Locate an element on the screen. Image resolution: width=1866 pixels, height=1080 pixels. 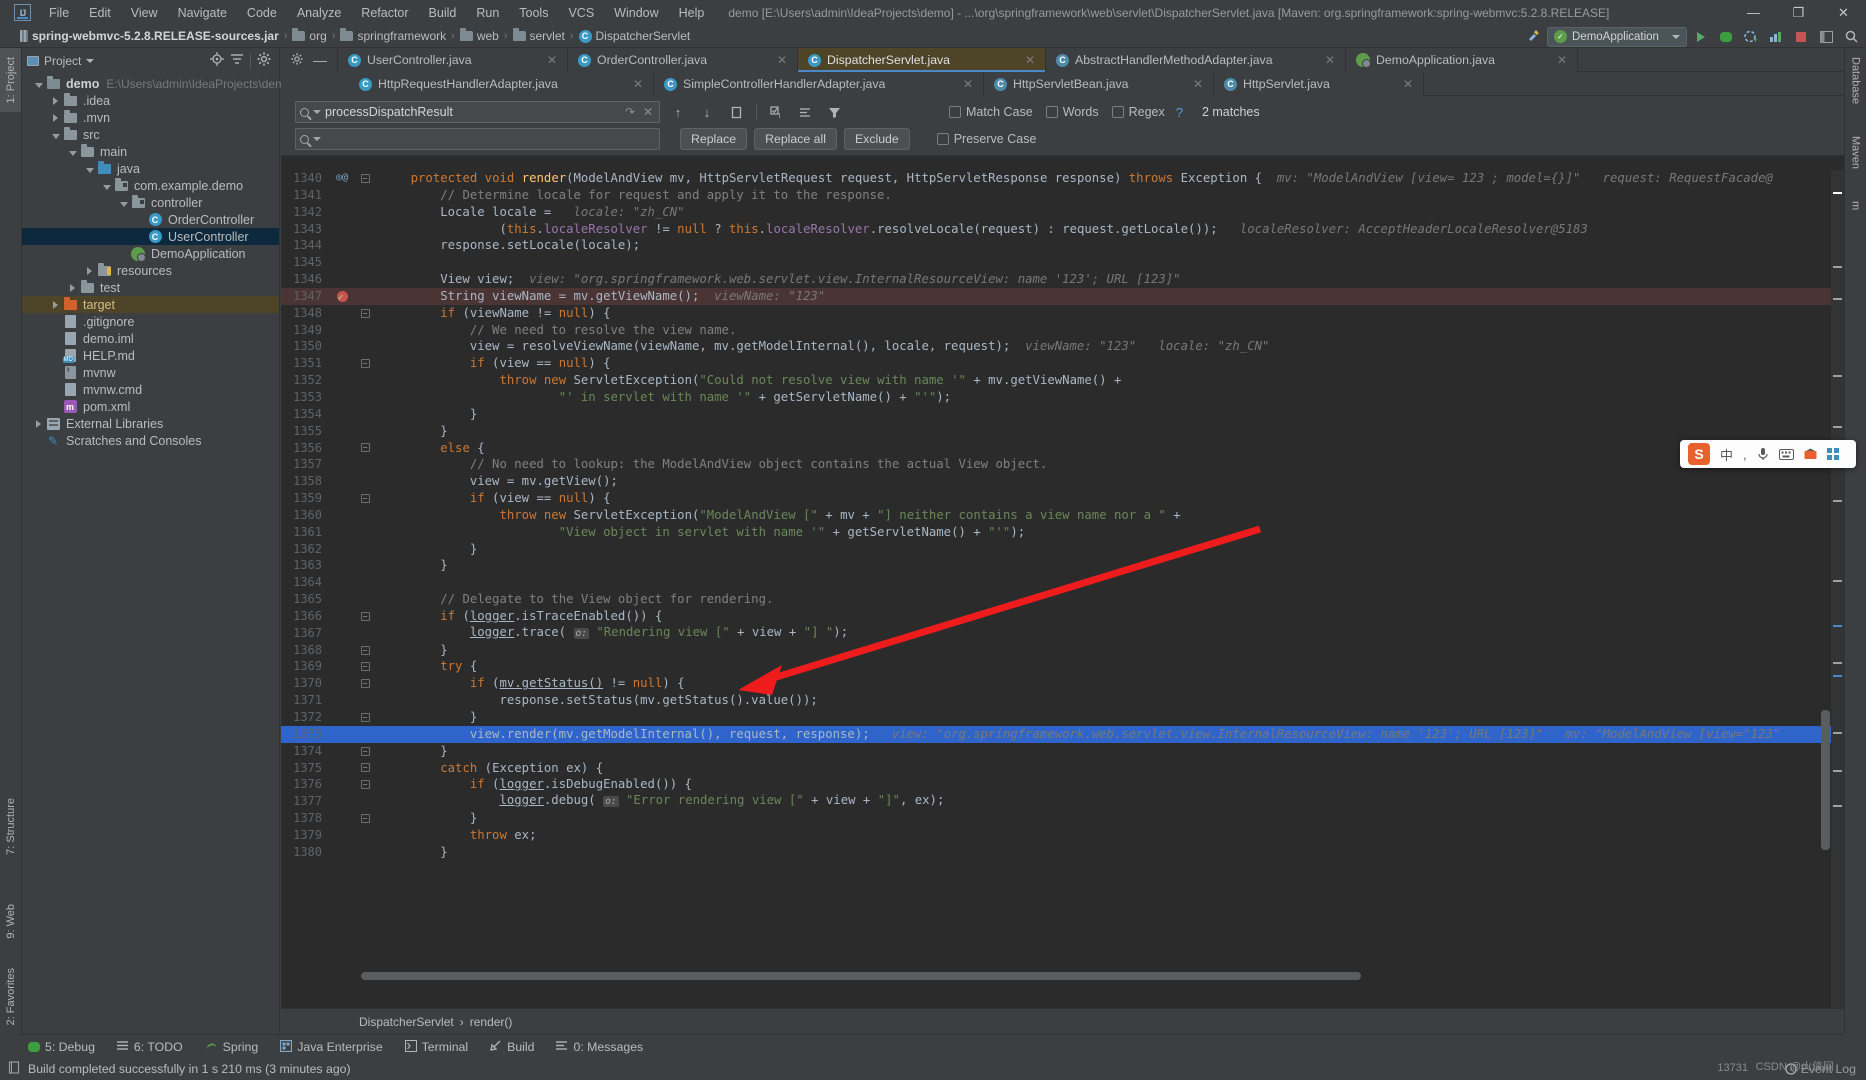
select-all-icon is located at coordinates (736, 112).